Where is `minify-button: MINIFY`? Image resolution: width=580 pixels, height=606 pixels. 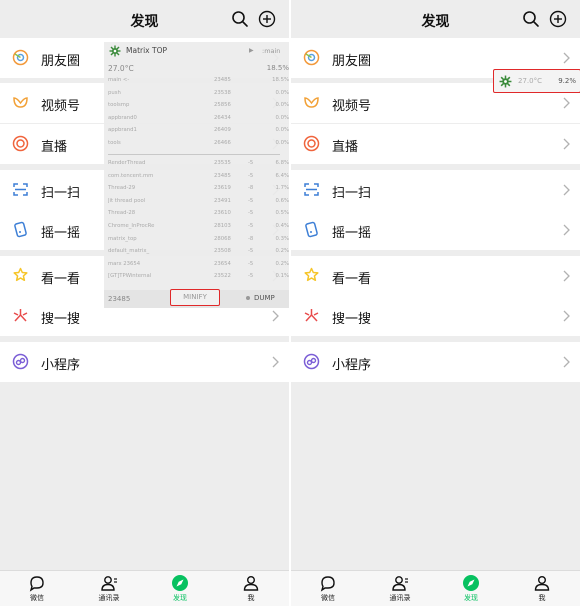 minify-button: MINIFY is located at coordinates (195, 297).